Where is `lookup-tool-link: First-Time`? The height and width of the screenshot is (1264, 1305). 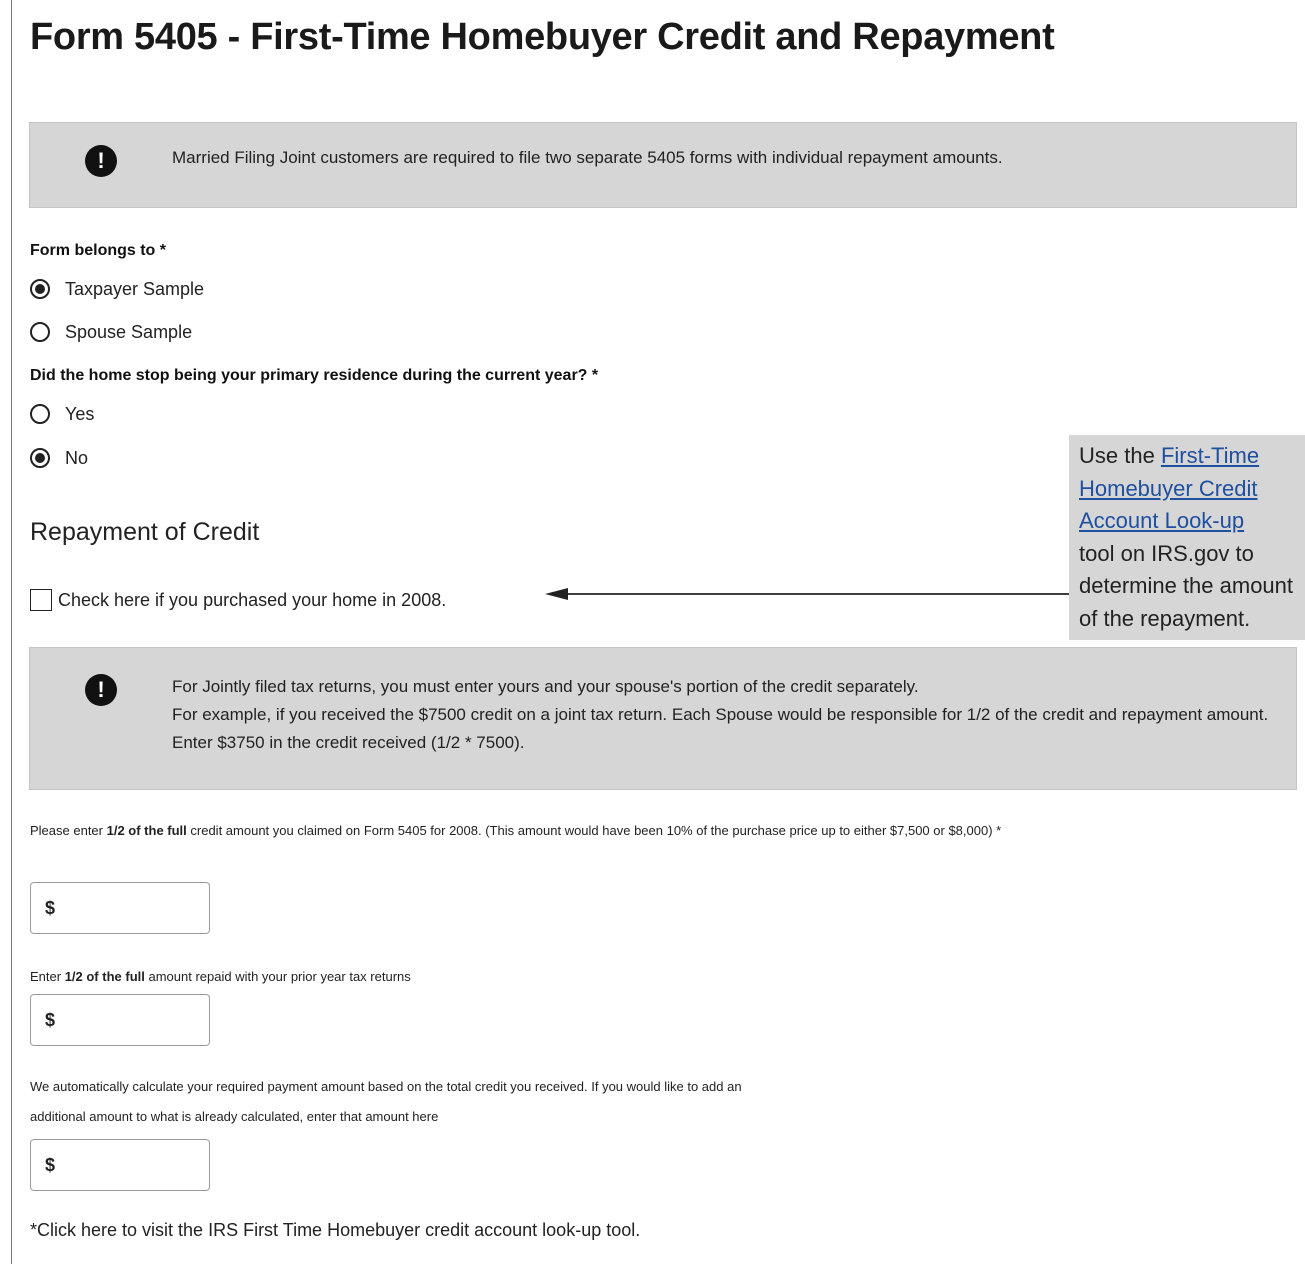 lookup-tool-link: First-Time is located at coordinates (1210, 455).